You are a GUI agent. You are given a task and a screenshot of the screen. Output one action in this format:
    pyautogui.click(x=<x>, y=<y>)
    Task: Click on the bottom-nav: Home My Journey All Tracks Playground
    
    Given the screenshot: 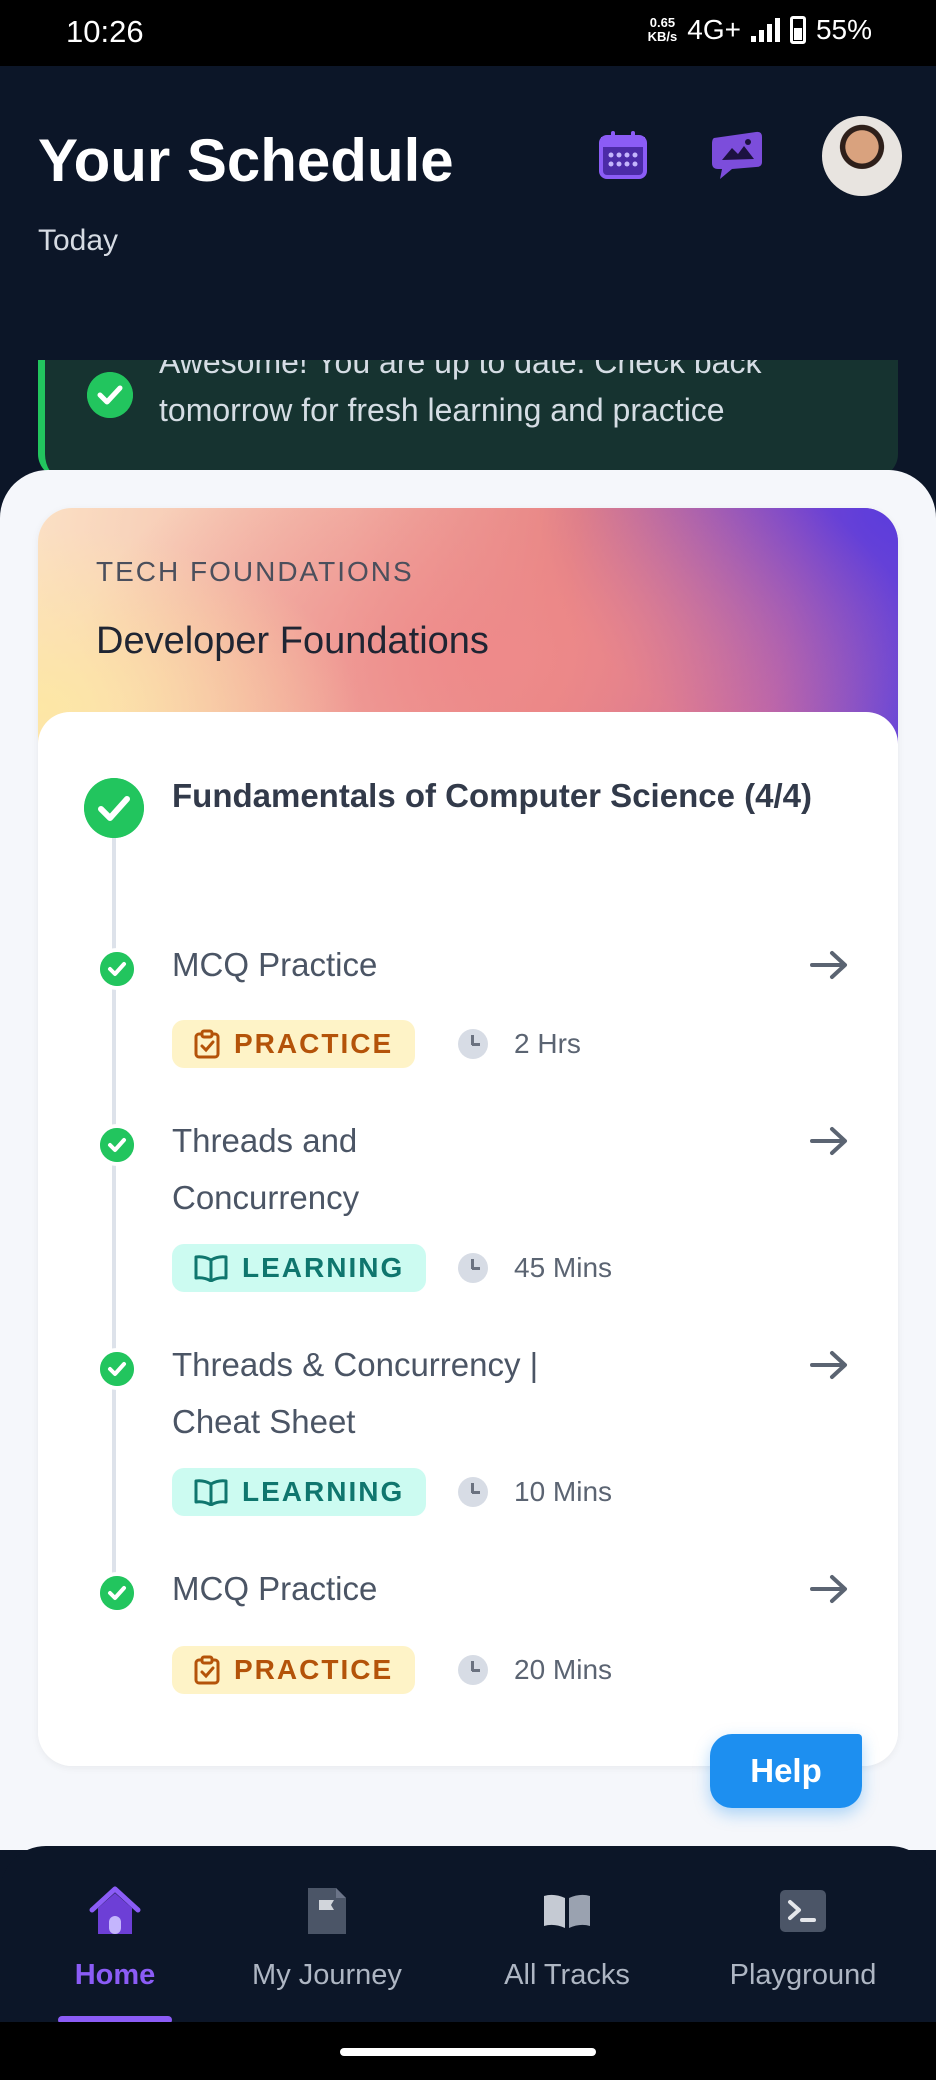 What is the action you would take?
    pyautogui.click(x=468, y=1935)
    